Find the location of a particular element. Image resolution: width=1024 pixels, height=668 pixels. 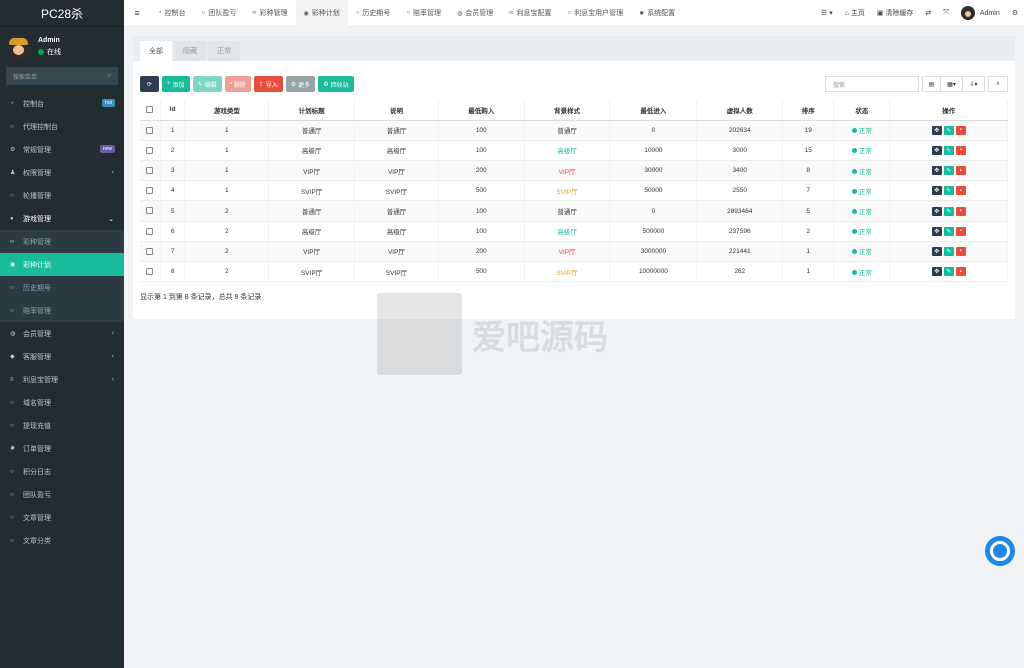

column-header: 游戏类型 is located at coordinates (227, 110).